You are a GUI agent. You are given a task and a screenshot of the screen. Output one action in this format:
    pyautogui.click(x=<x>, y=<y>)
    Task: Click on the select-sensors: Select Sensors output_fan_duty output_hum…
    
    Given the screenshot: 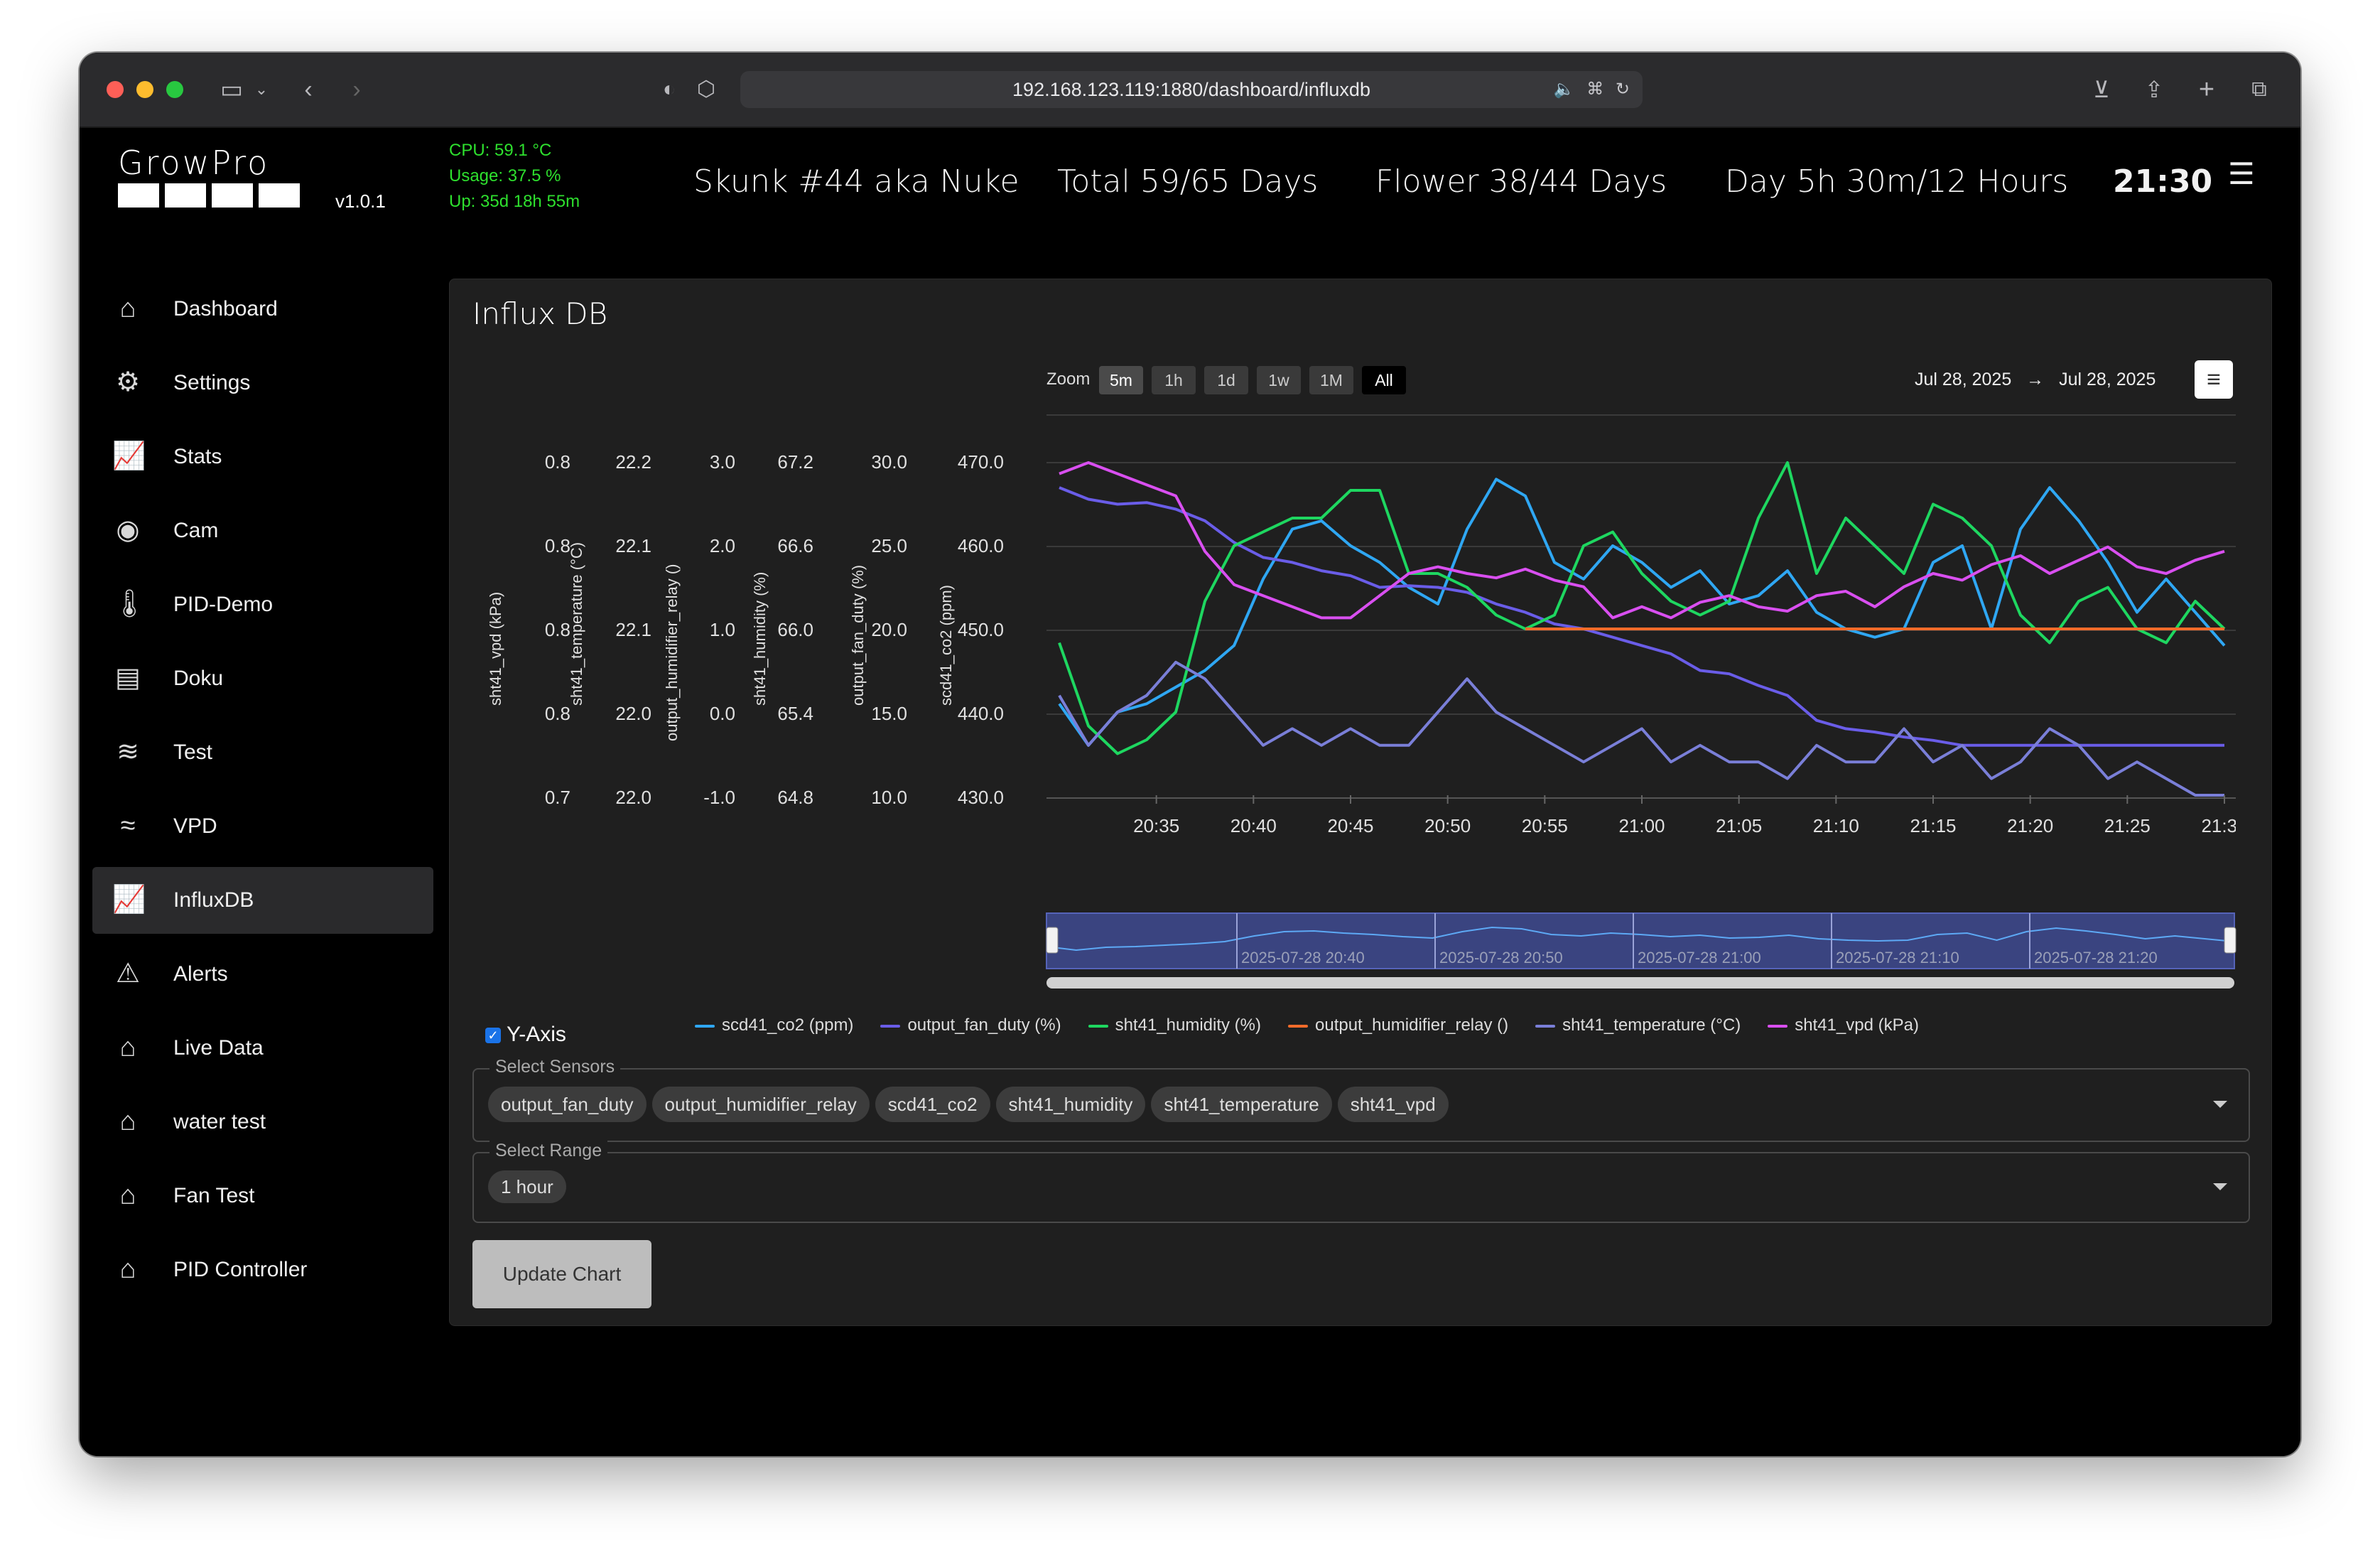 What is the action you would take?
    pyautogui.click(x=1361, y=1099)
    